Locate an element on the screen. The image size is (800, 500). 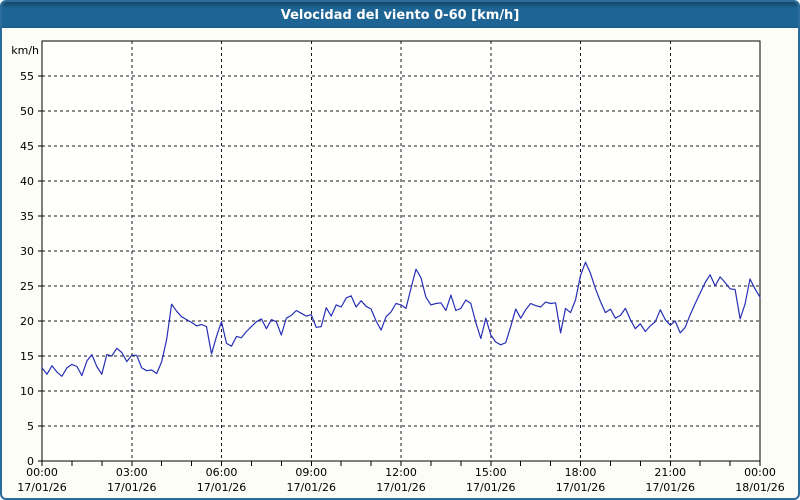
x-tick-label-date: 18/01/26 is located at coordinates (759, 487).